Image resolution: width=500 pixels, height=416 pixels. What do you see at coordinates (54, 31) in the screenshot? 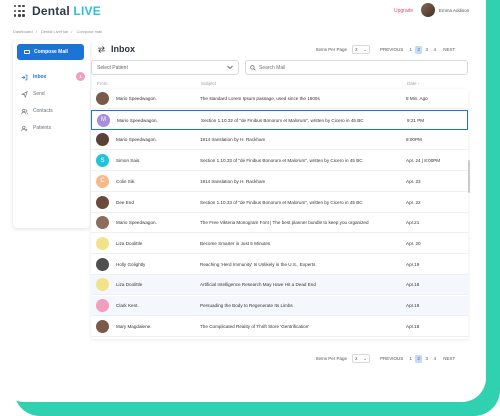
I see `breadcrumb-item: Dental LiveHub` at bounding box center [54, 31].